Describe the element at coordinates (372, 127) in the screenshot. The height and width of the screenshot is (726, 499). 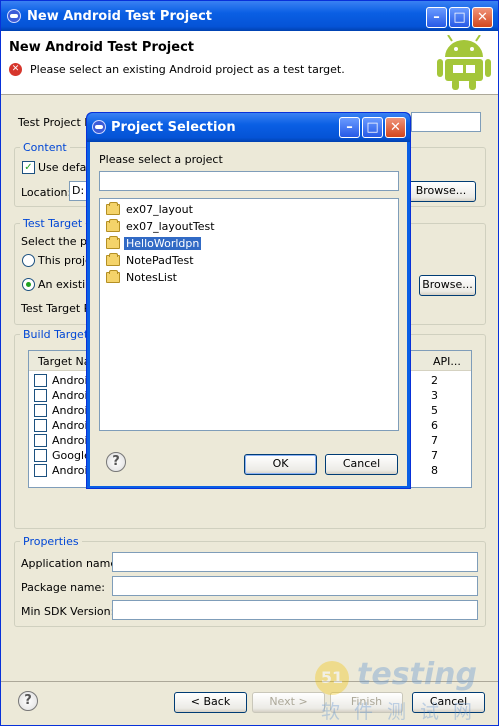
I see `dialog-maximize-button: □` at that location.